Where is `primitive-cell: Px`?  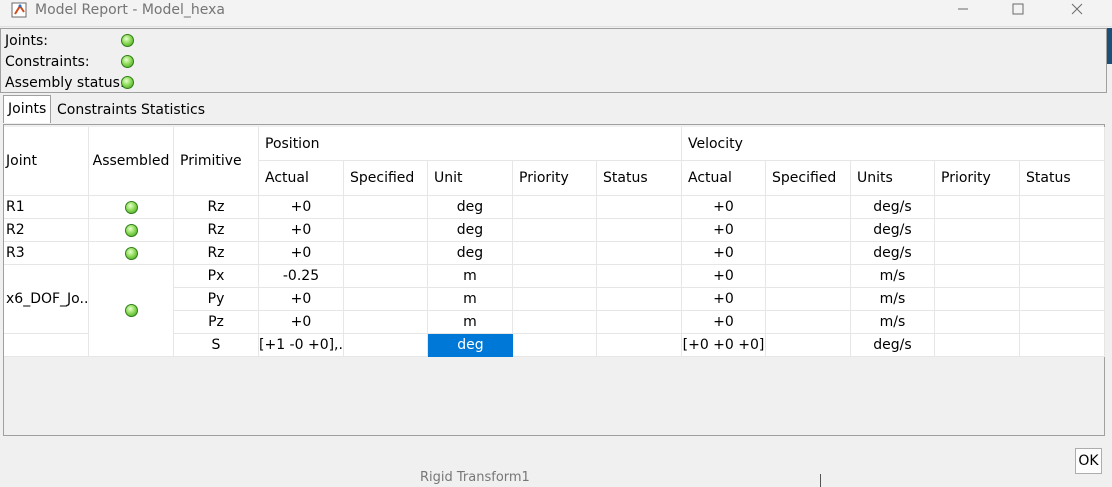
primitive-cell: Px is located at coordinates (216, 276).